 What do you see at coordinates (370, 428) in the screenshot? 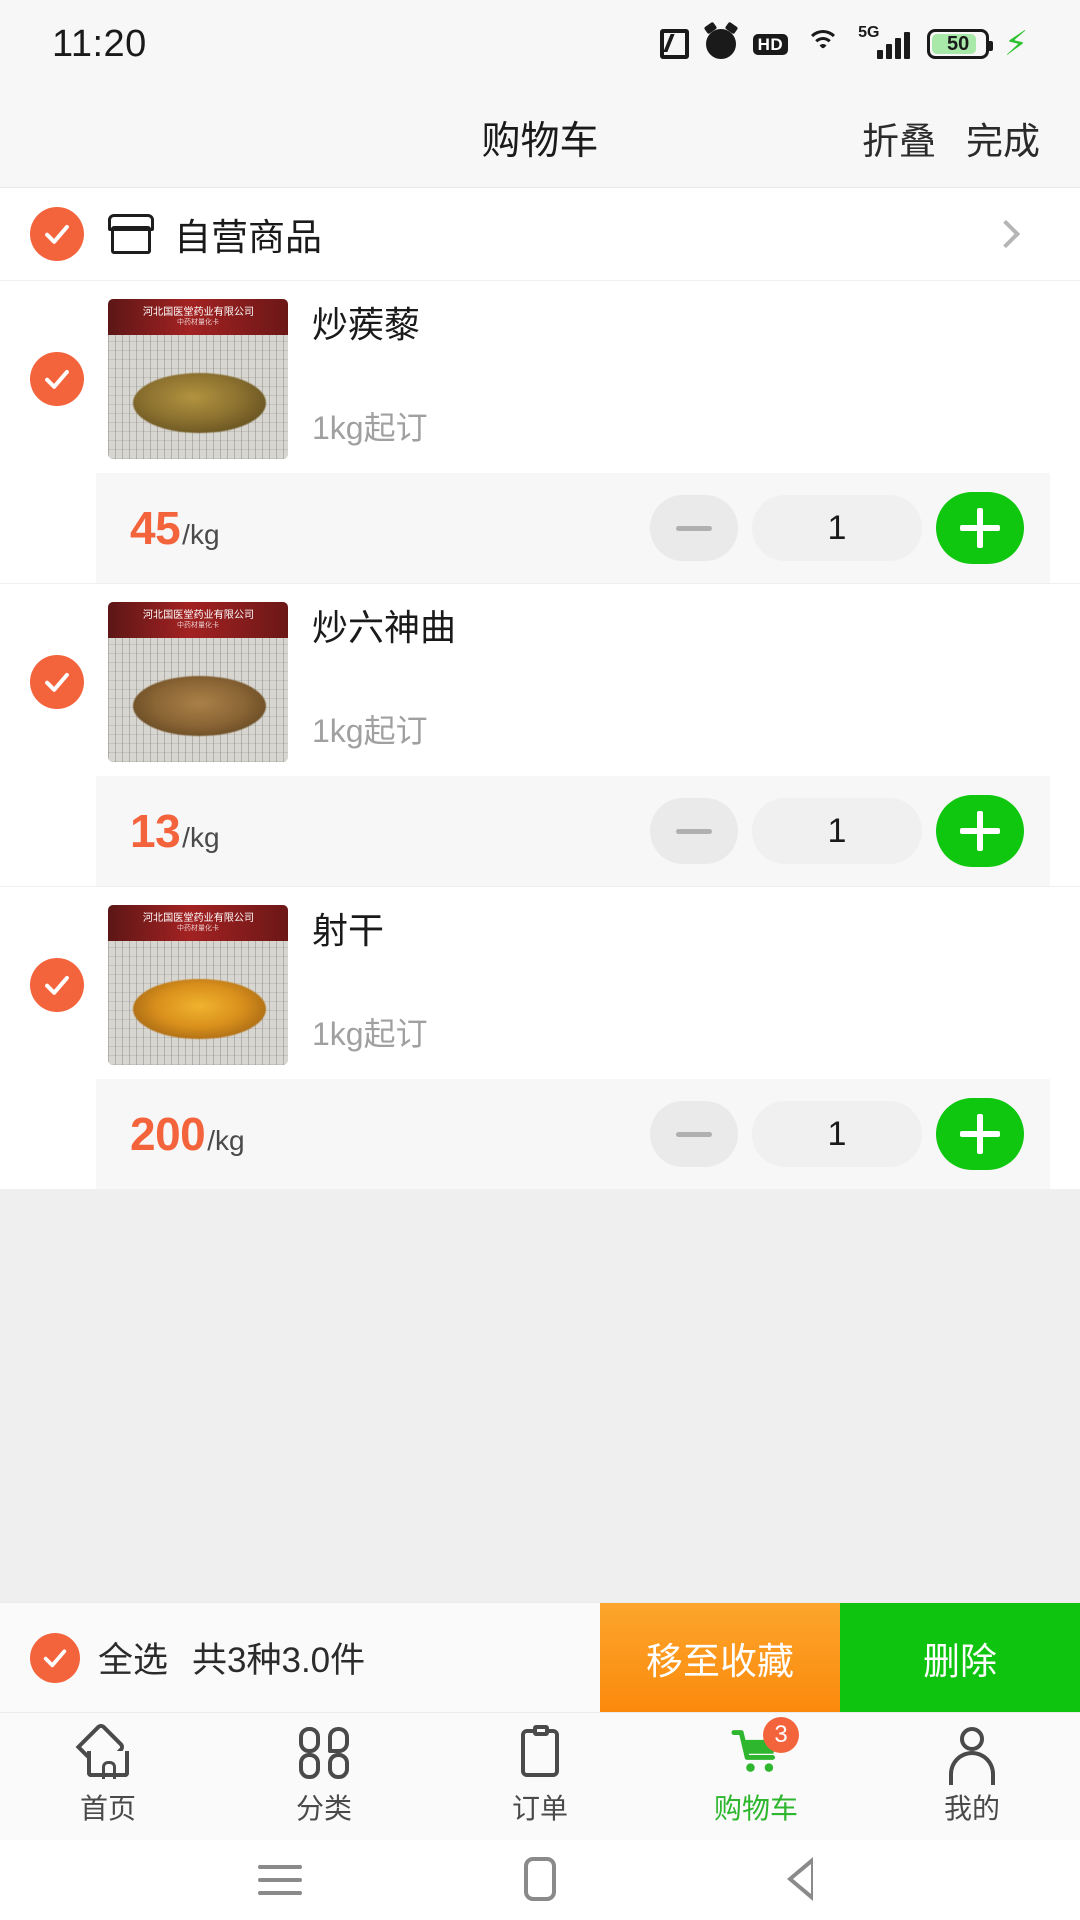
I see `product-moq: 1kg起订` at bounding box center [370, 428].